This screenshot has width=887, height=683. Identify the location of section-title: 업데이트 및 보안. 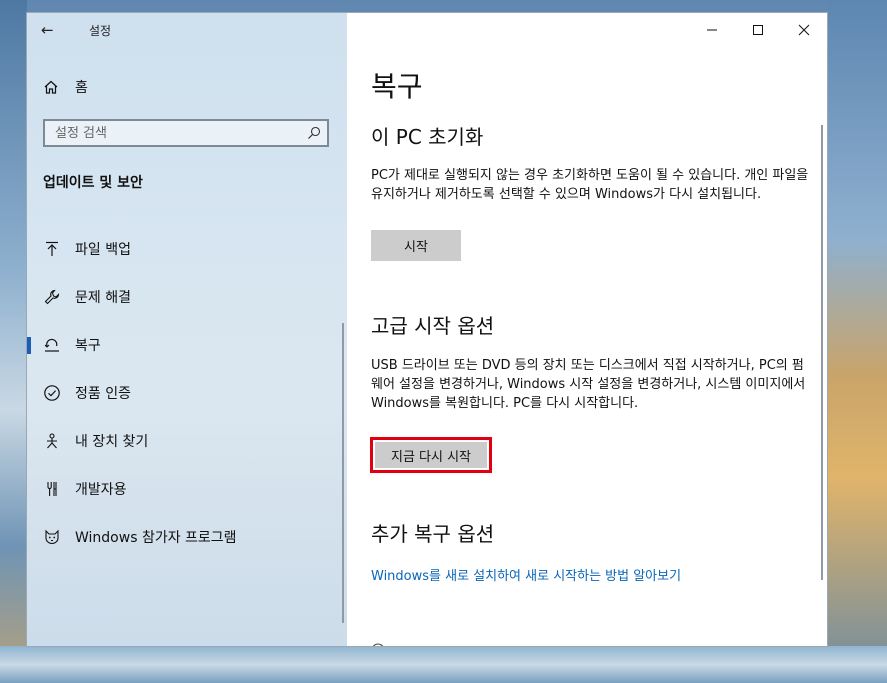
(93, 183).